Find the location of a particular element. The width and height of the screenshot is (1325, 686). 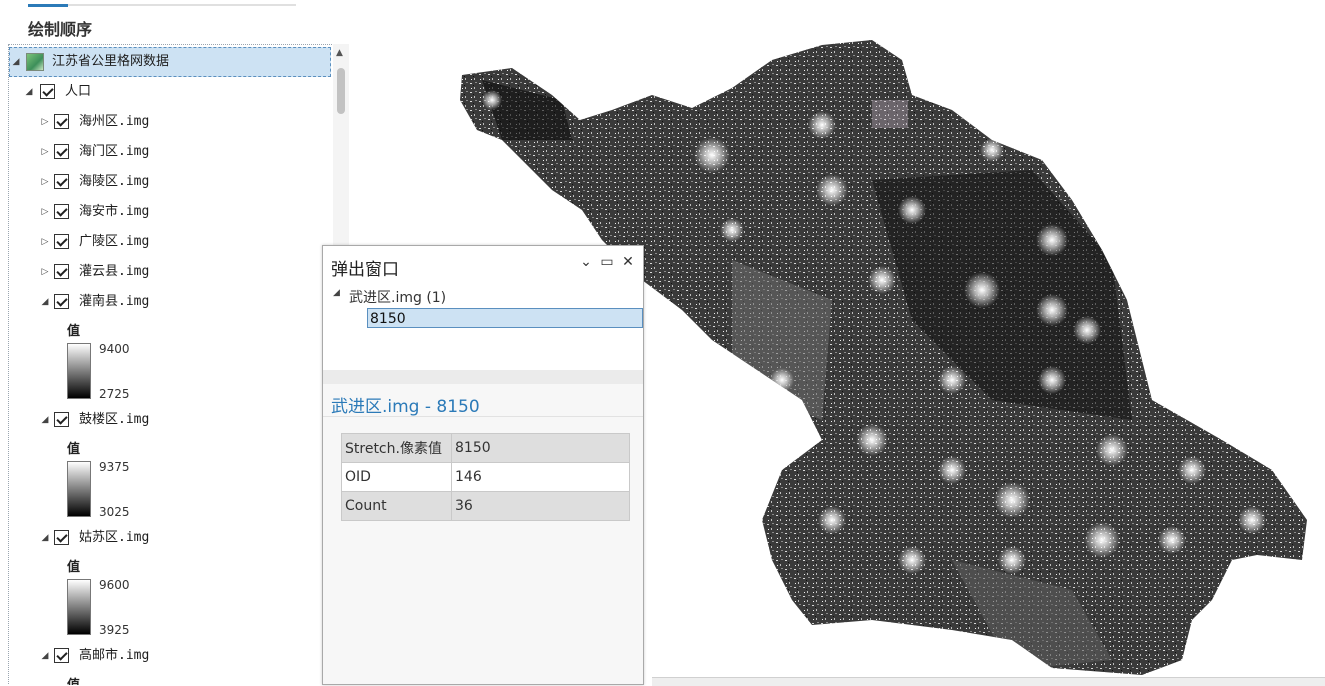

maximize-icon: ▭ is located at coordinates (607, 262).